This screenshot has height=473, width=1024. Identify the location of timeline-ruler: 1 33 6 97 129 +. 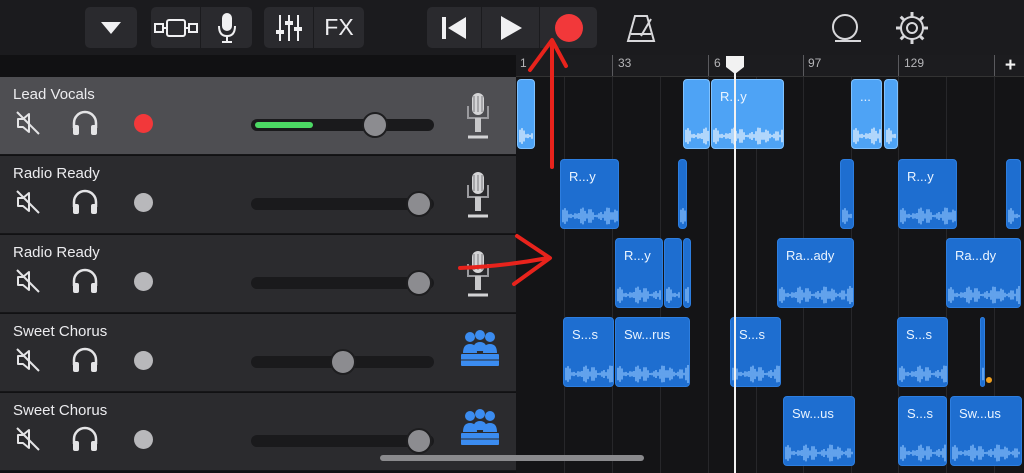
(770, 66).